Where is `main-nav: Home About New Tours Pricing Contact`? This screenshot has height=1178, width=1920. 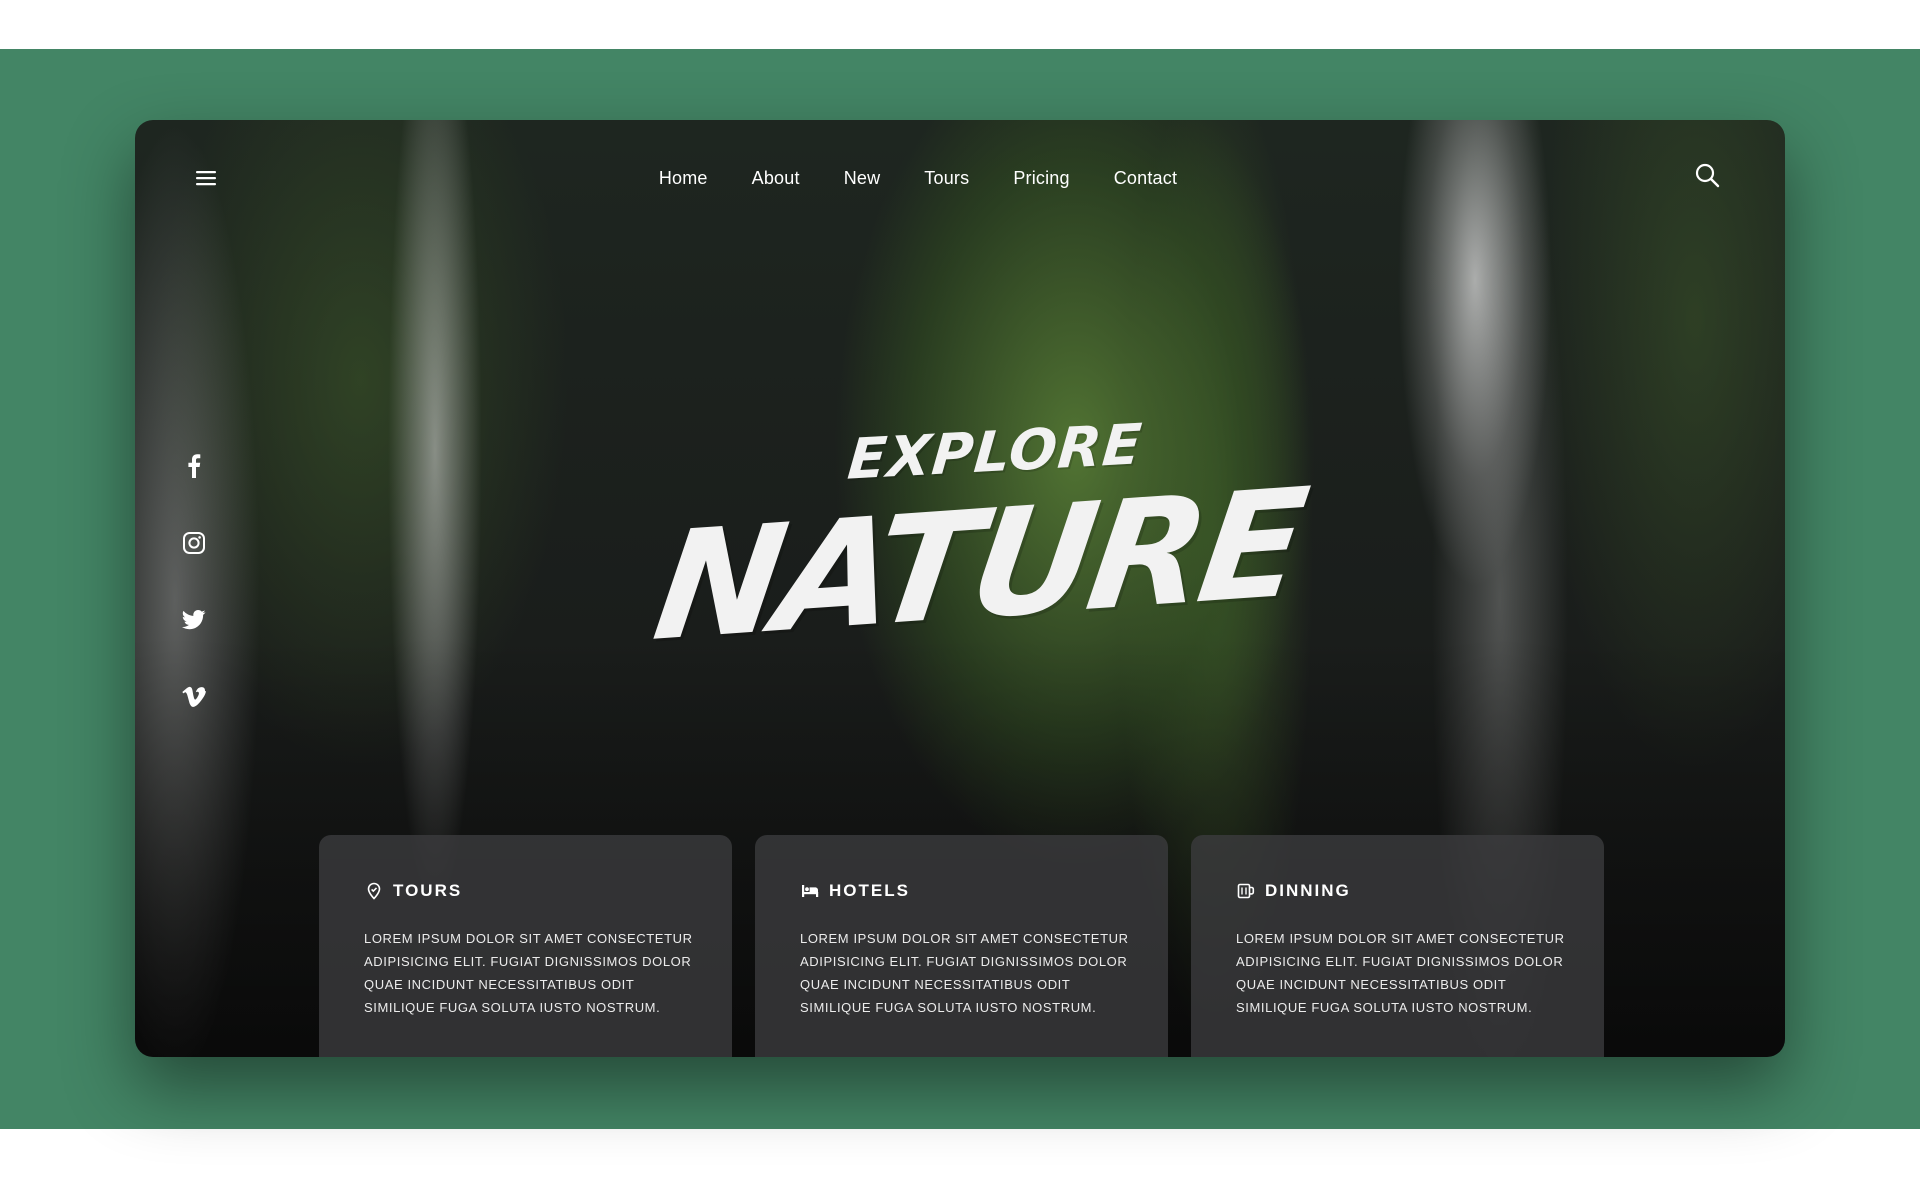
main-nav: Home About New Tours Pricing Contact is located at coordinates (960, 178).